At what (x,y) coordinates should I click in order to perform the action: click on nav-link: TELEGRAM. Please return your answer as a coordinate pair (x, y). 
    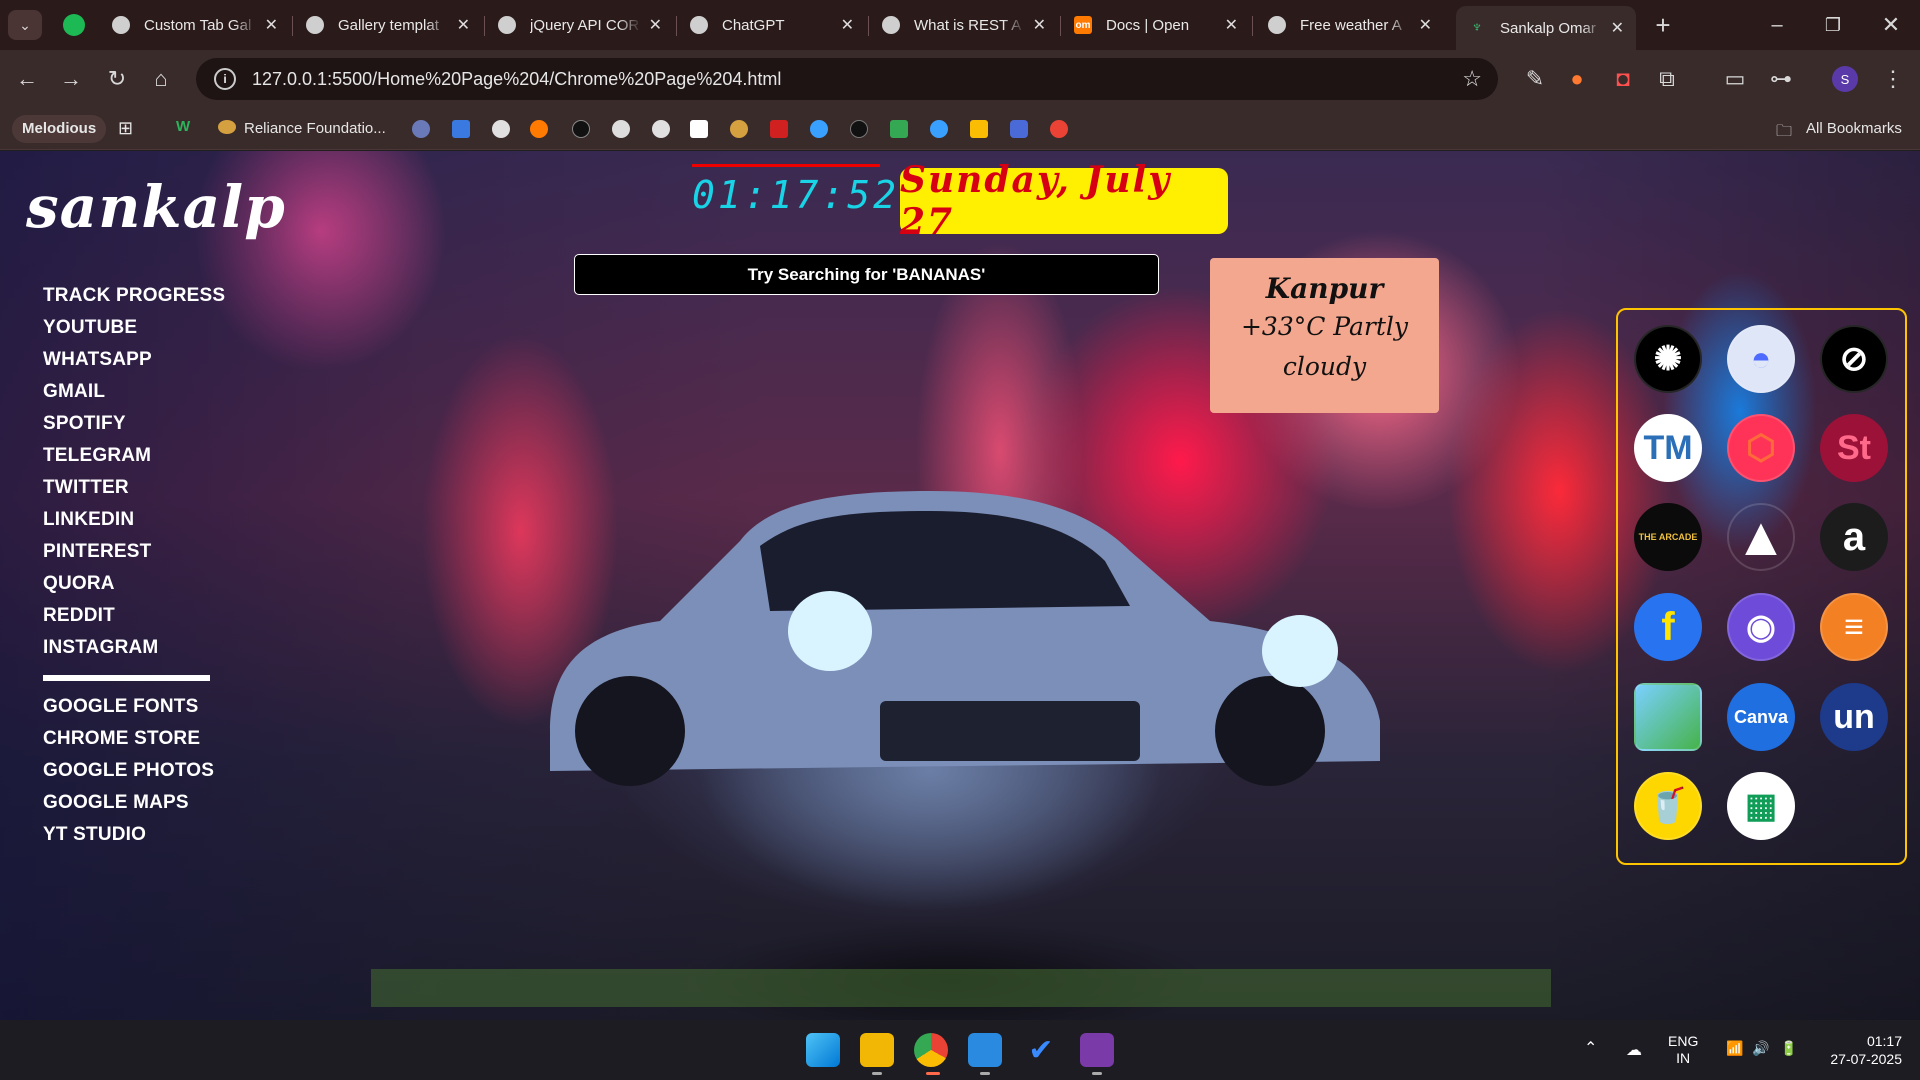
    Looking at the image, I should click on (134, 461).